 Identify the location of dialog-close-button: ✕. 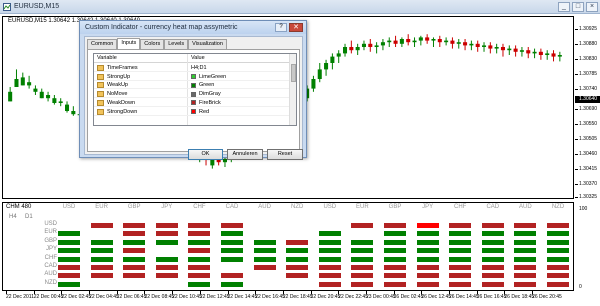
(296, 27).